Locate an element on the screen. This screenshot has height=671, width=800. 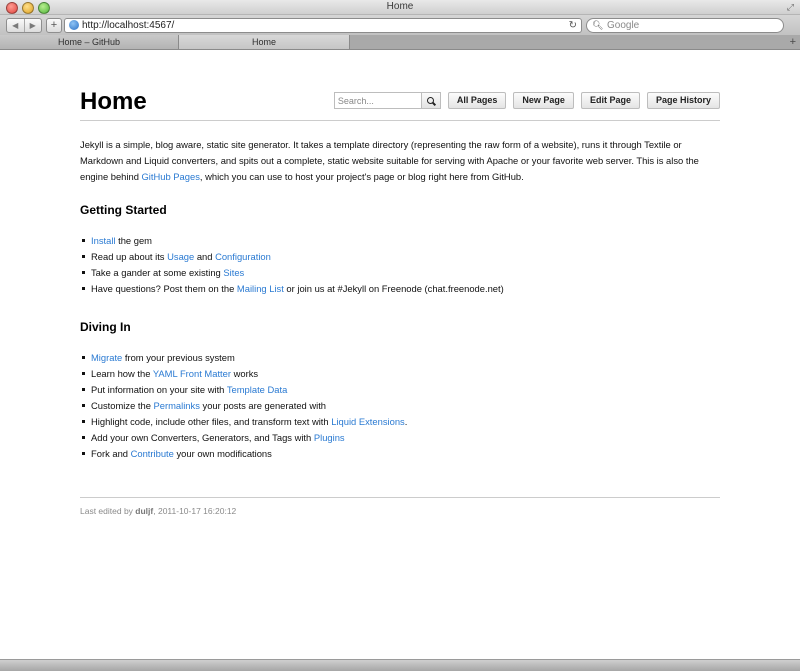
fullscreen-icon: ⤢ is located at coordinates (790, 7).